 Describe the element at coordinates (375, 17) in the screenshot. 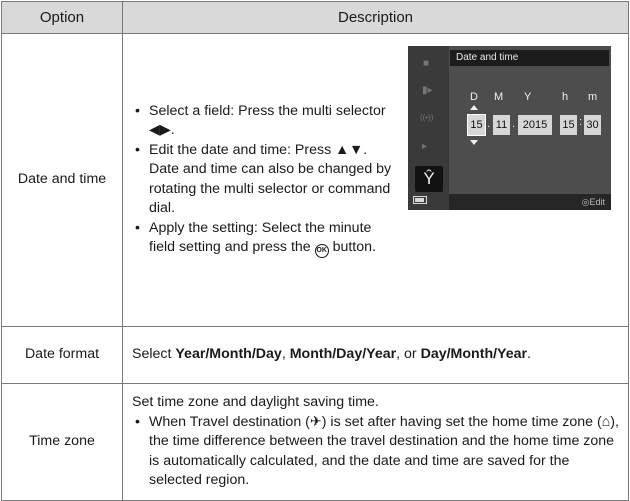

I see `header-description: Description` at that location.